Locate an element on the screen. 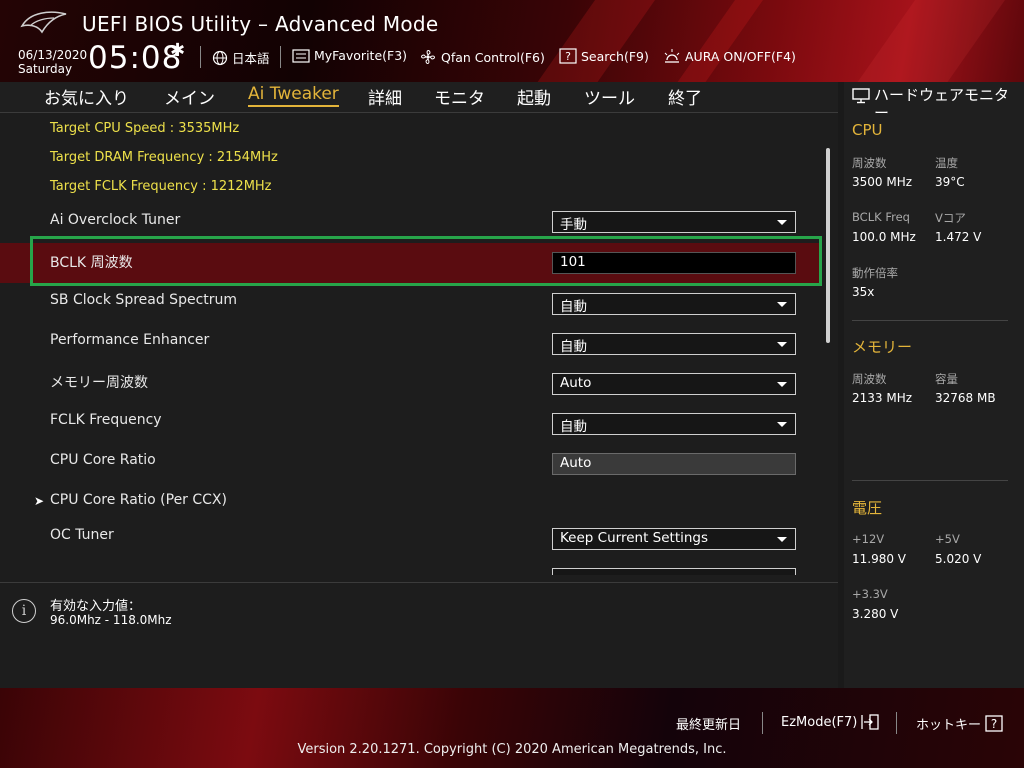 The height and width of the screenshot is (768, 1024). fan-icon is located at coordinates (428, 57).